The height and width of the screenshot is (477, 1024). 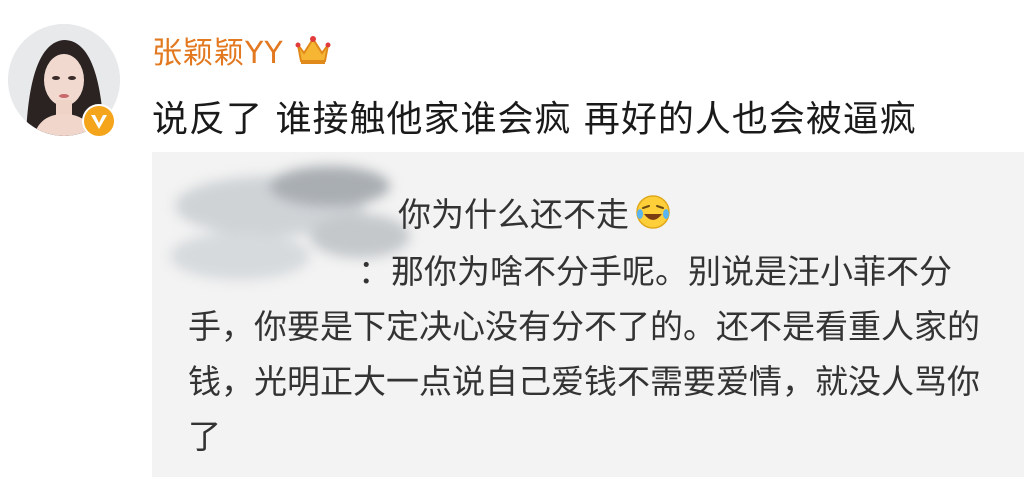 What do you see at coordinates (218, 50) in the screenshot?
I see `username: 张颖颖YY` at bounding box center [218, 50].